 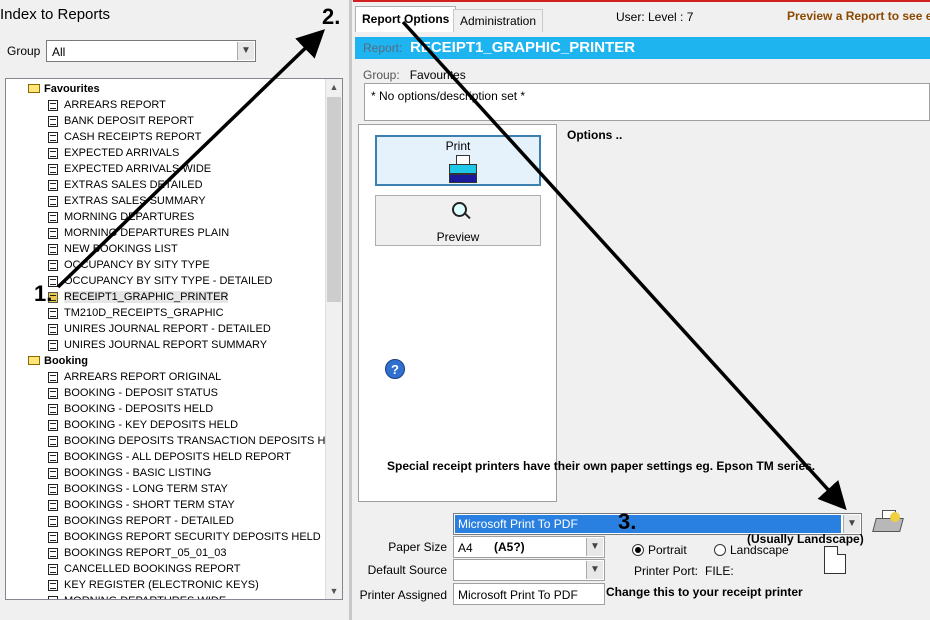 What do you see at coordinates (666, 571) in the screenshot?
I see `printer-port-label: Printer Port:` at bounding box center [666, 571].